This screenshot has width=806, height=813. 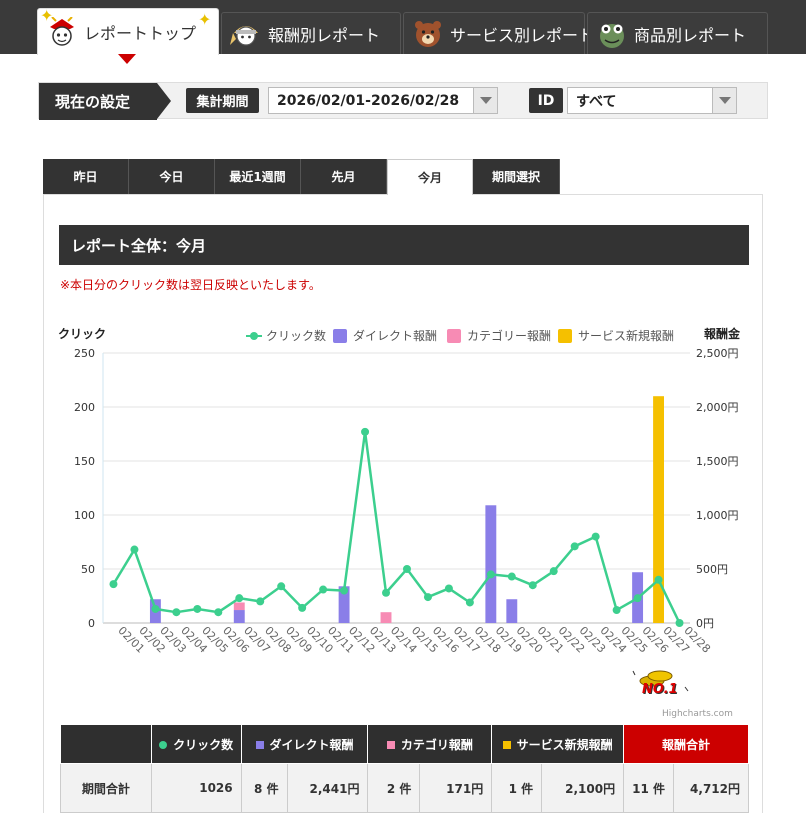 I want to click on tab-last-week: 最近1週間, so click(x=258, y=176).